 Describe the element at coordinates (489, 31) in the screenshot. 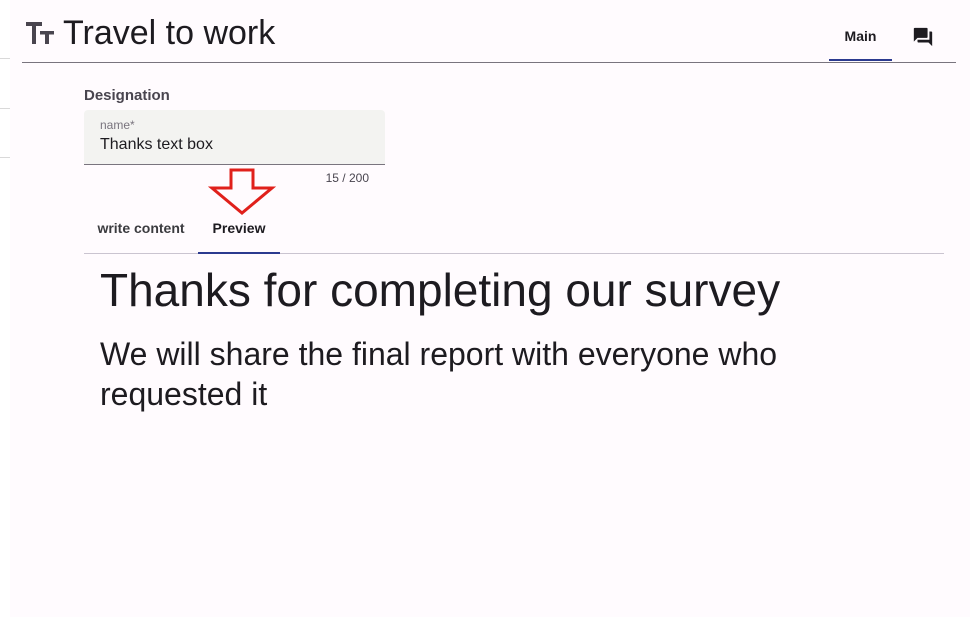

I see `page-header: Travel to work Main` at that location.